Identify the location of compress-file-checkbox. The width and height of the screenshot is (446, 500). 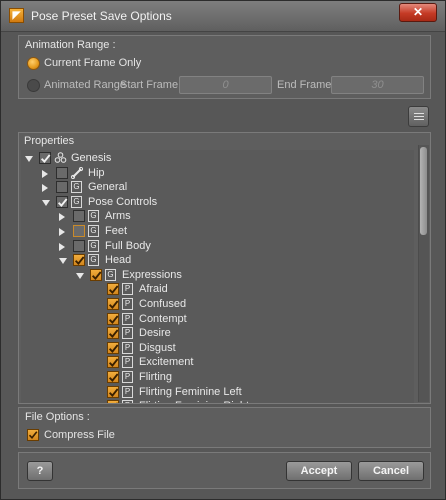
(33, 435).